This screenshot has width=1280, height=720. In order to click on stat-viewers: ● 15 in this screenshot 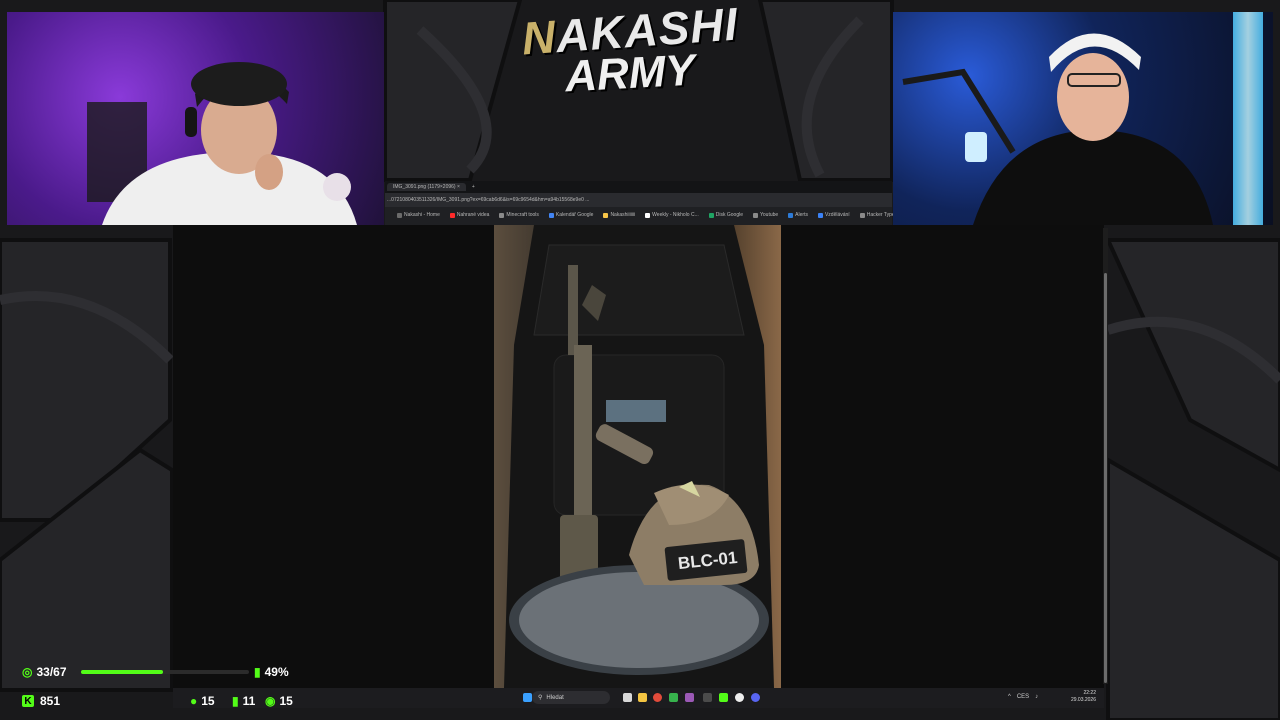, I will do `click(202, 701)`.